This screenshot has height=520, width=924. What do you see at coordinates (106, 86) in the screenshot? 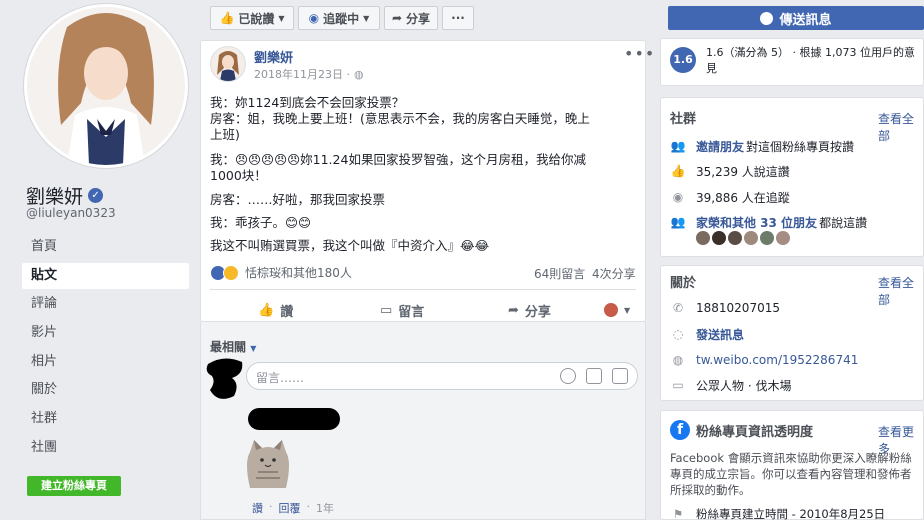
I see `profile-avatar` at bounding box center [106, 86].